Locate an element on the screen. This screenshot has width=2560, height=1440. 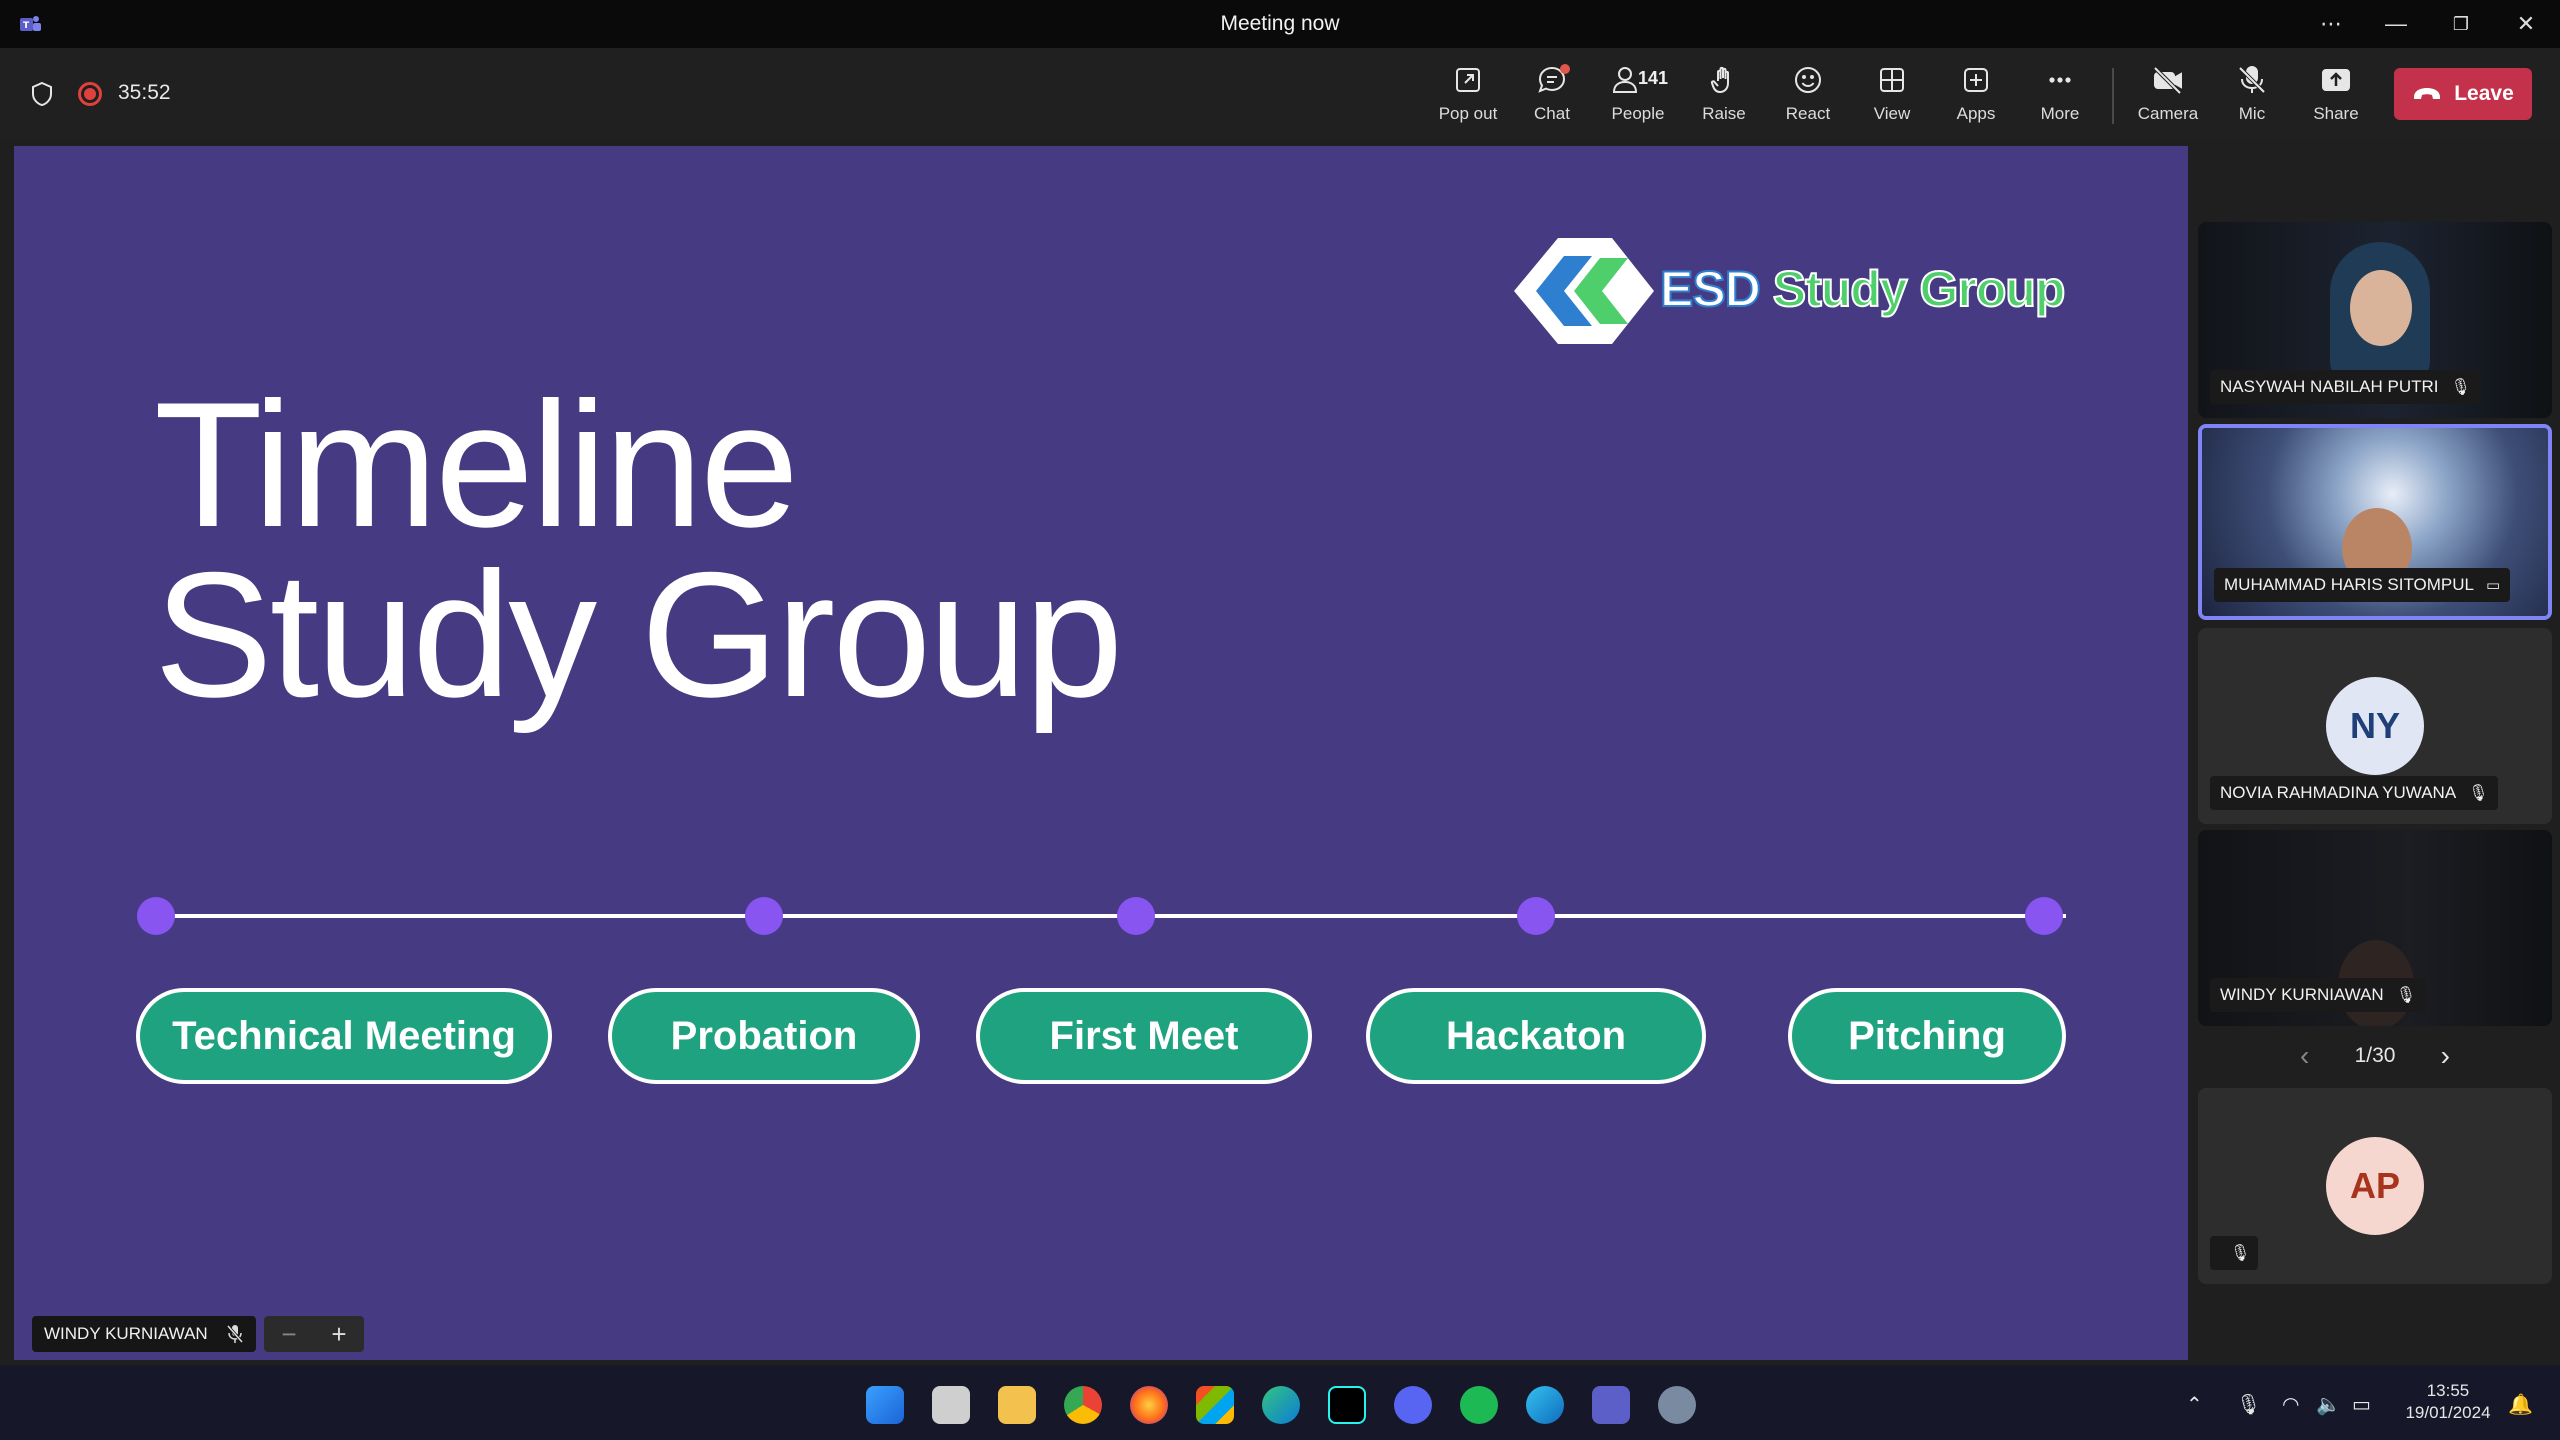
volume-icon: 🔈 is located at coordinates (2328, 1404).